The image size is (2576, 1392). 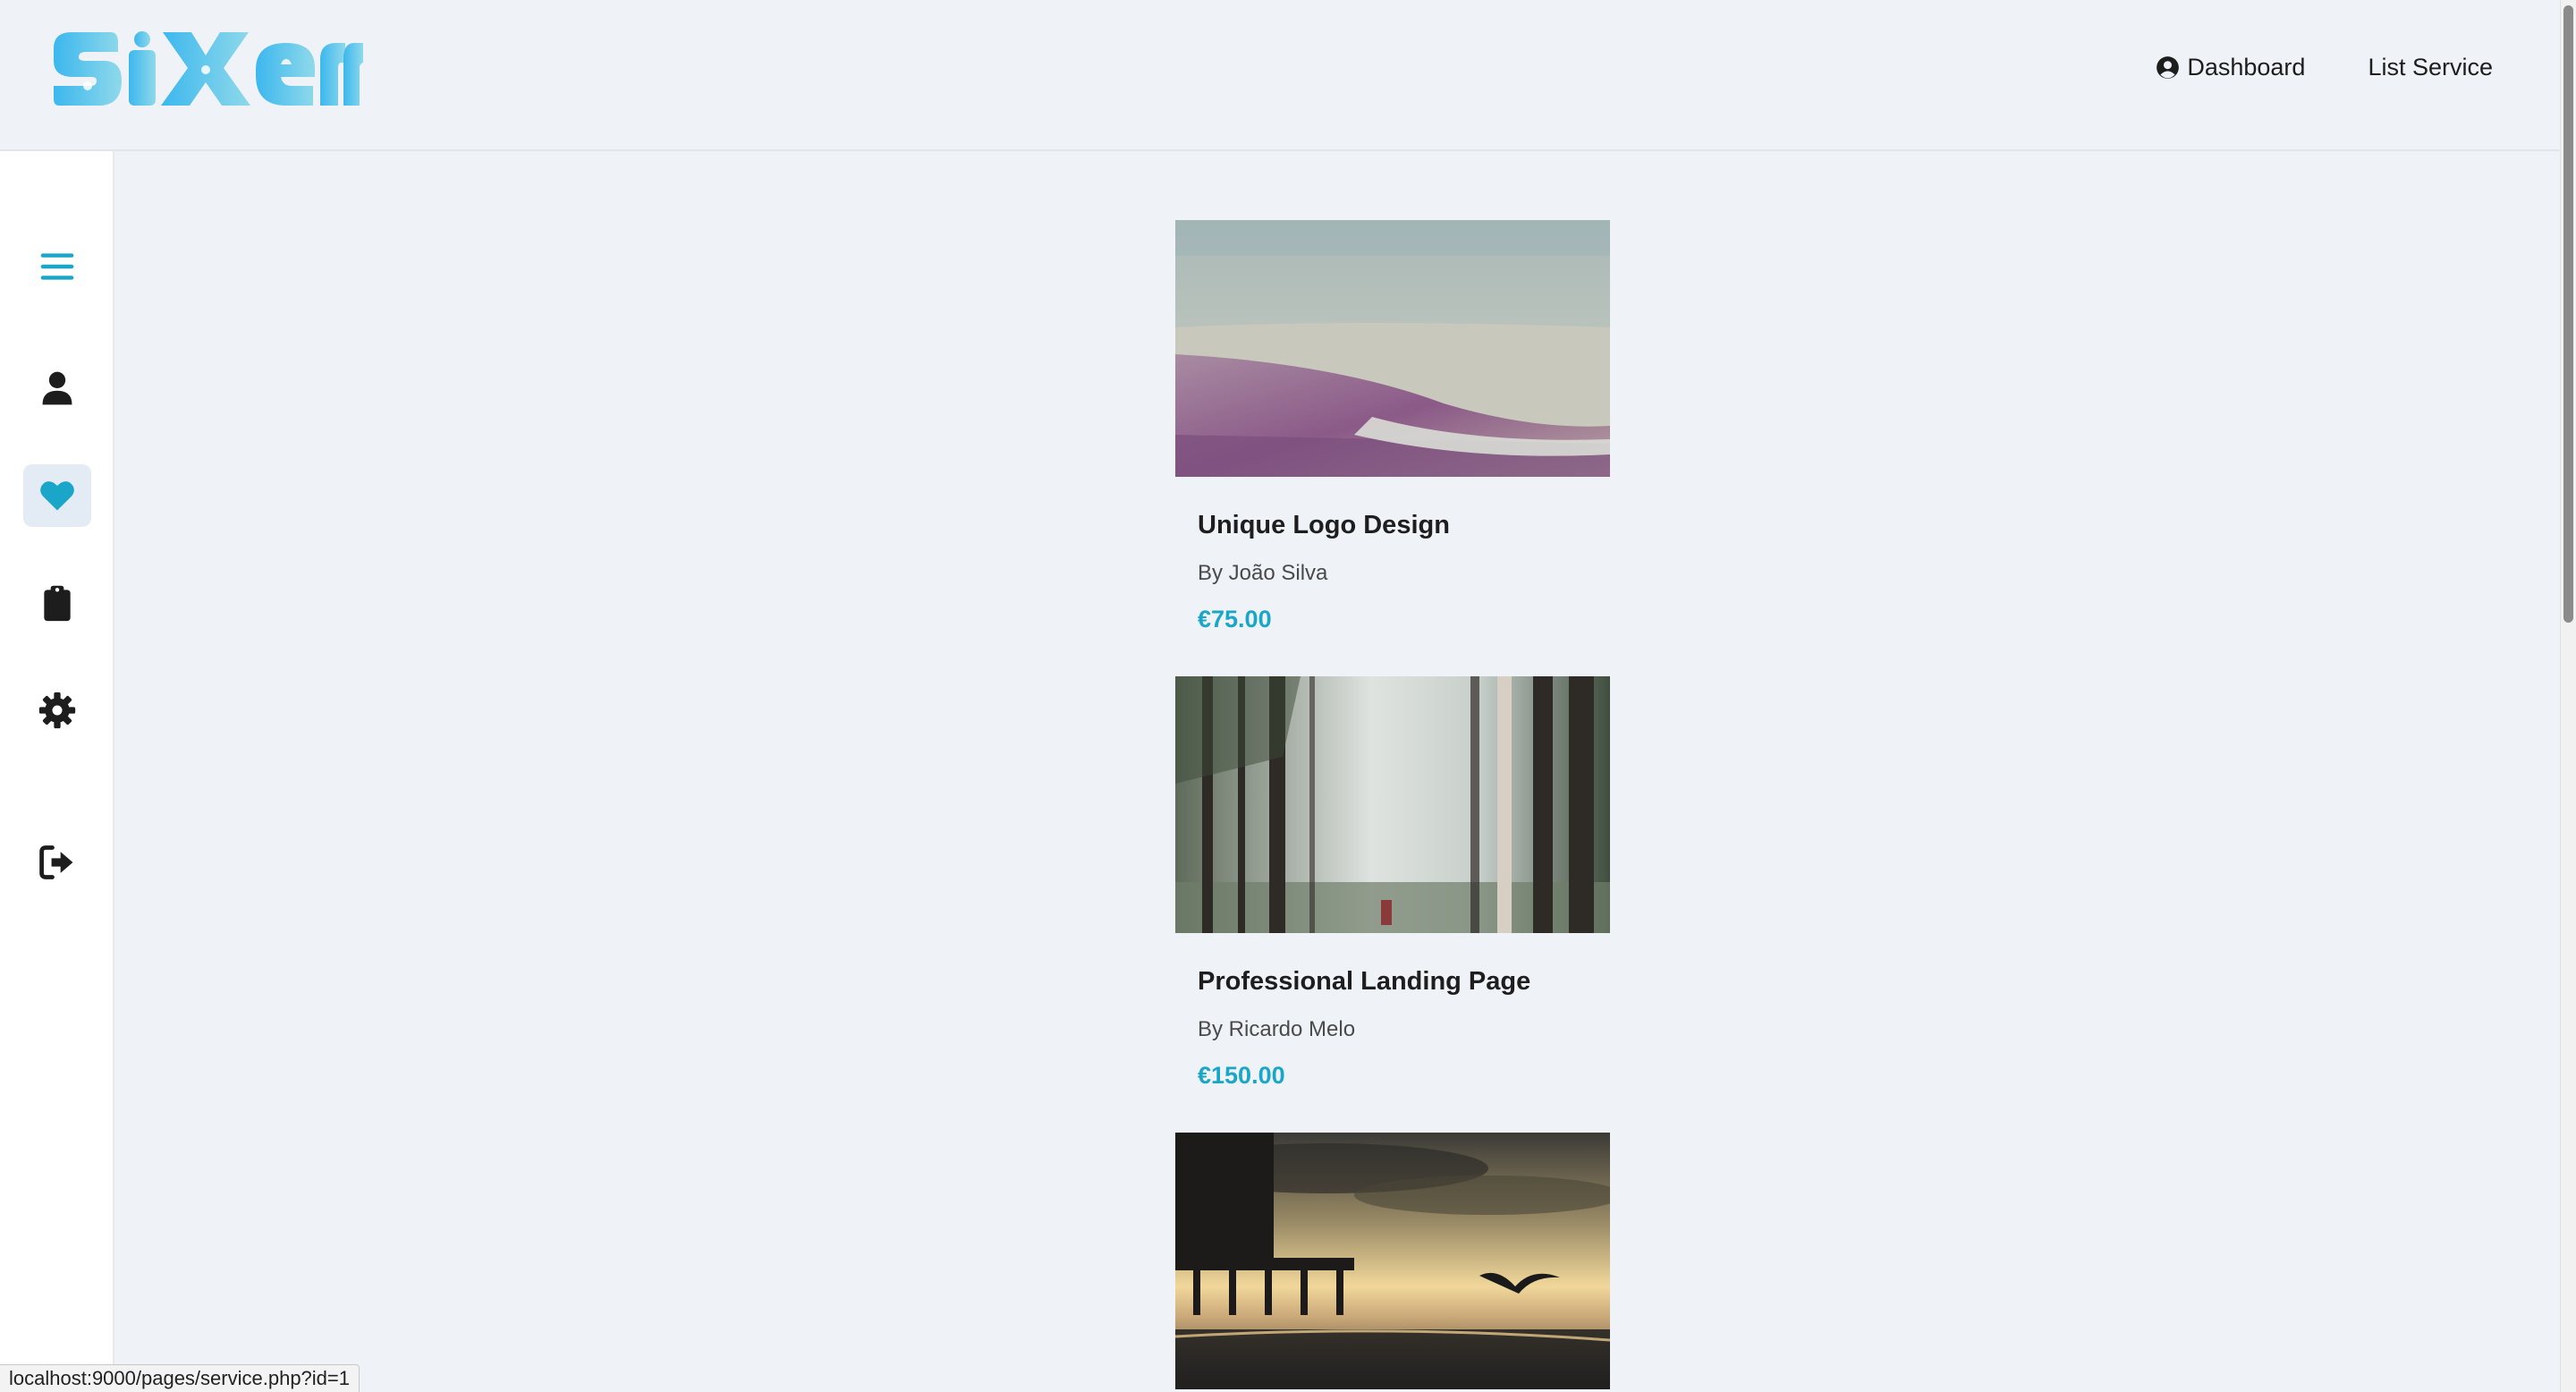 I want to click on sidebar-item-profile, so click(x=57, y=388).